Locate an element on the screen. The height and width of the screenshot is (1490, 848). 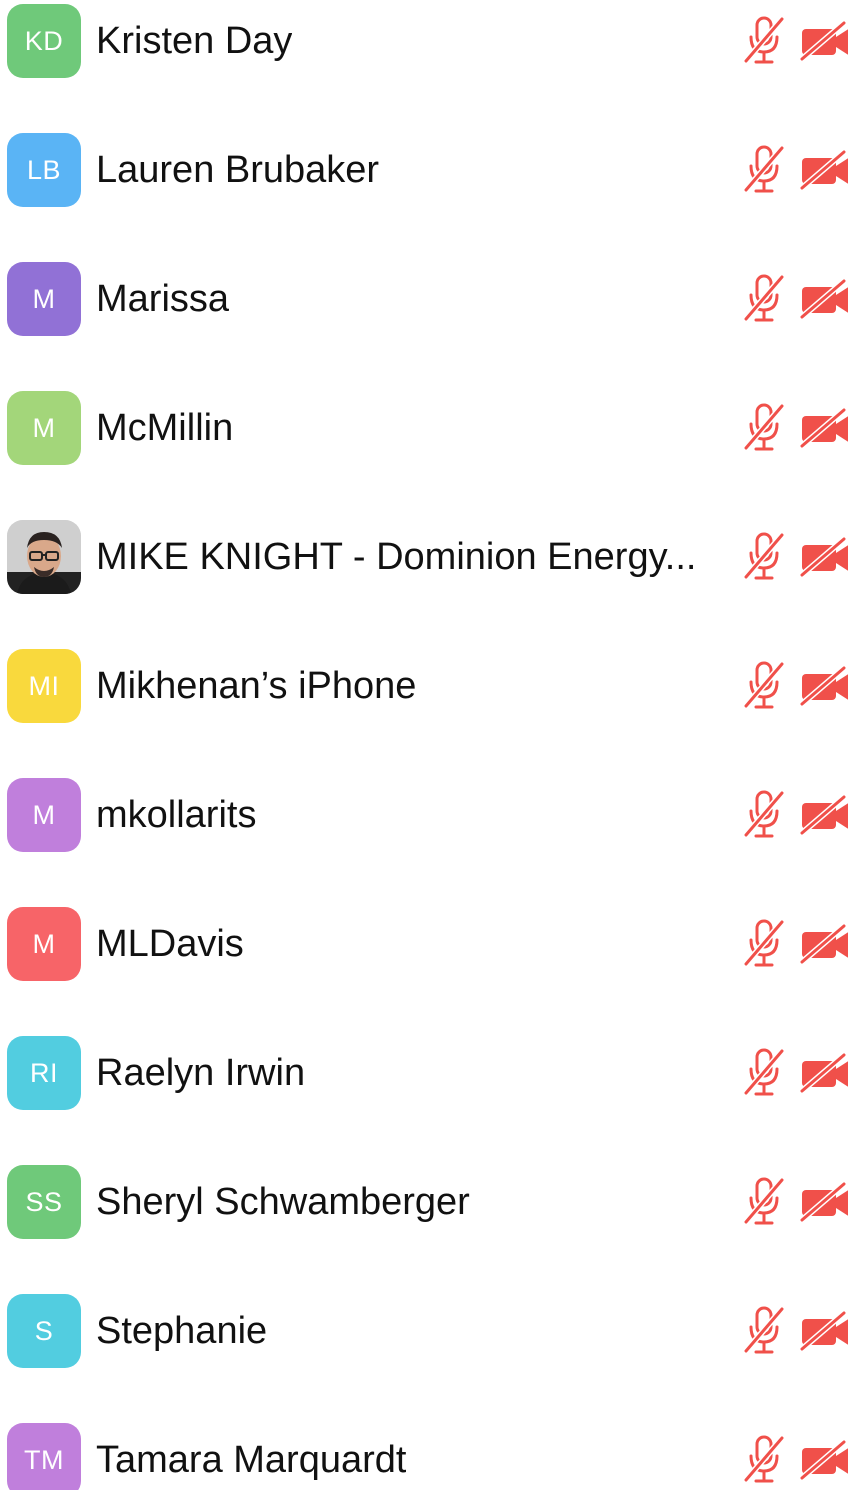
participant-row: M Marissa is located at coordinates (424, 299).